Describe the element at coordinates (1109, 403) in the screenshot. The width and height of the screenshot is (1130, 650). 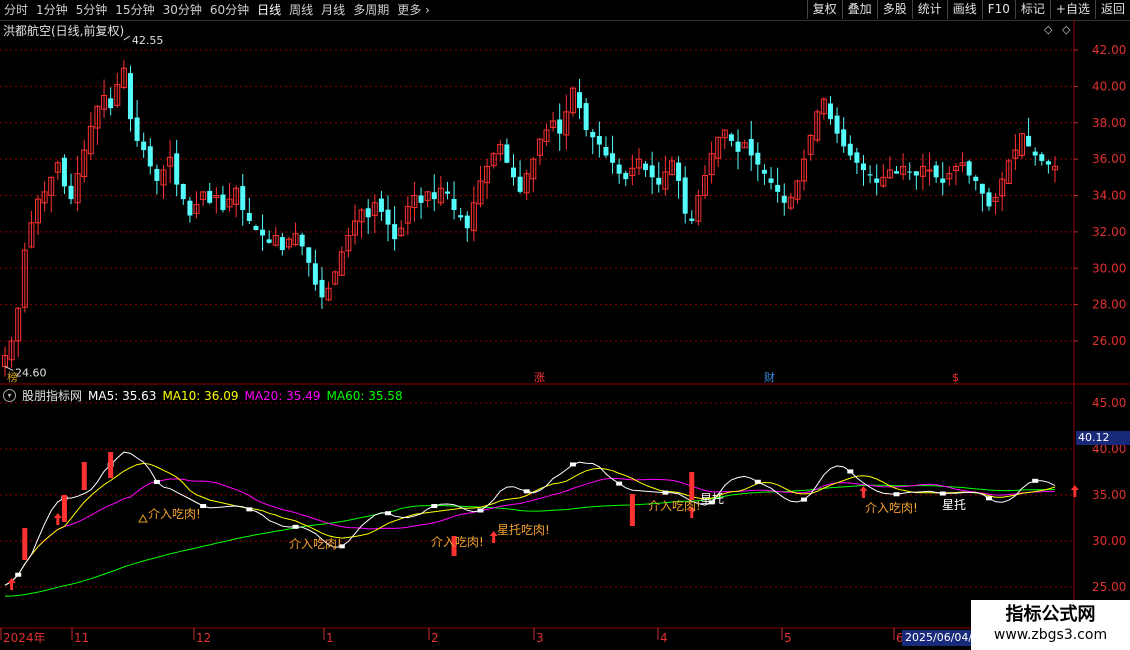
I see `indicator-tick-label: 45.00` at that location.